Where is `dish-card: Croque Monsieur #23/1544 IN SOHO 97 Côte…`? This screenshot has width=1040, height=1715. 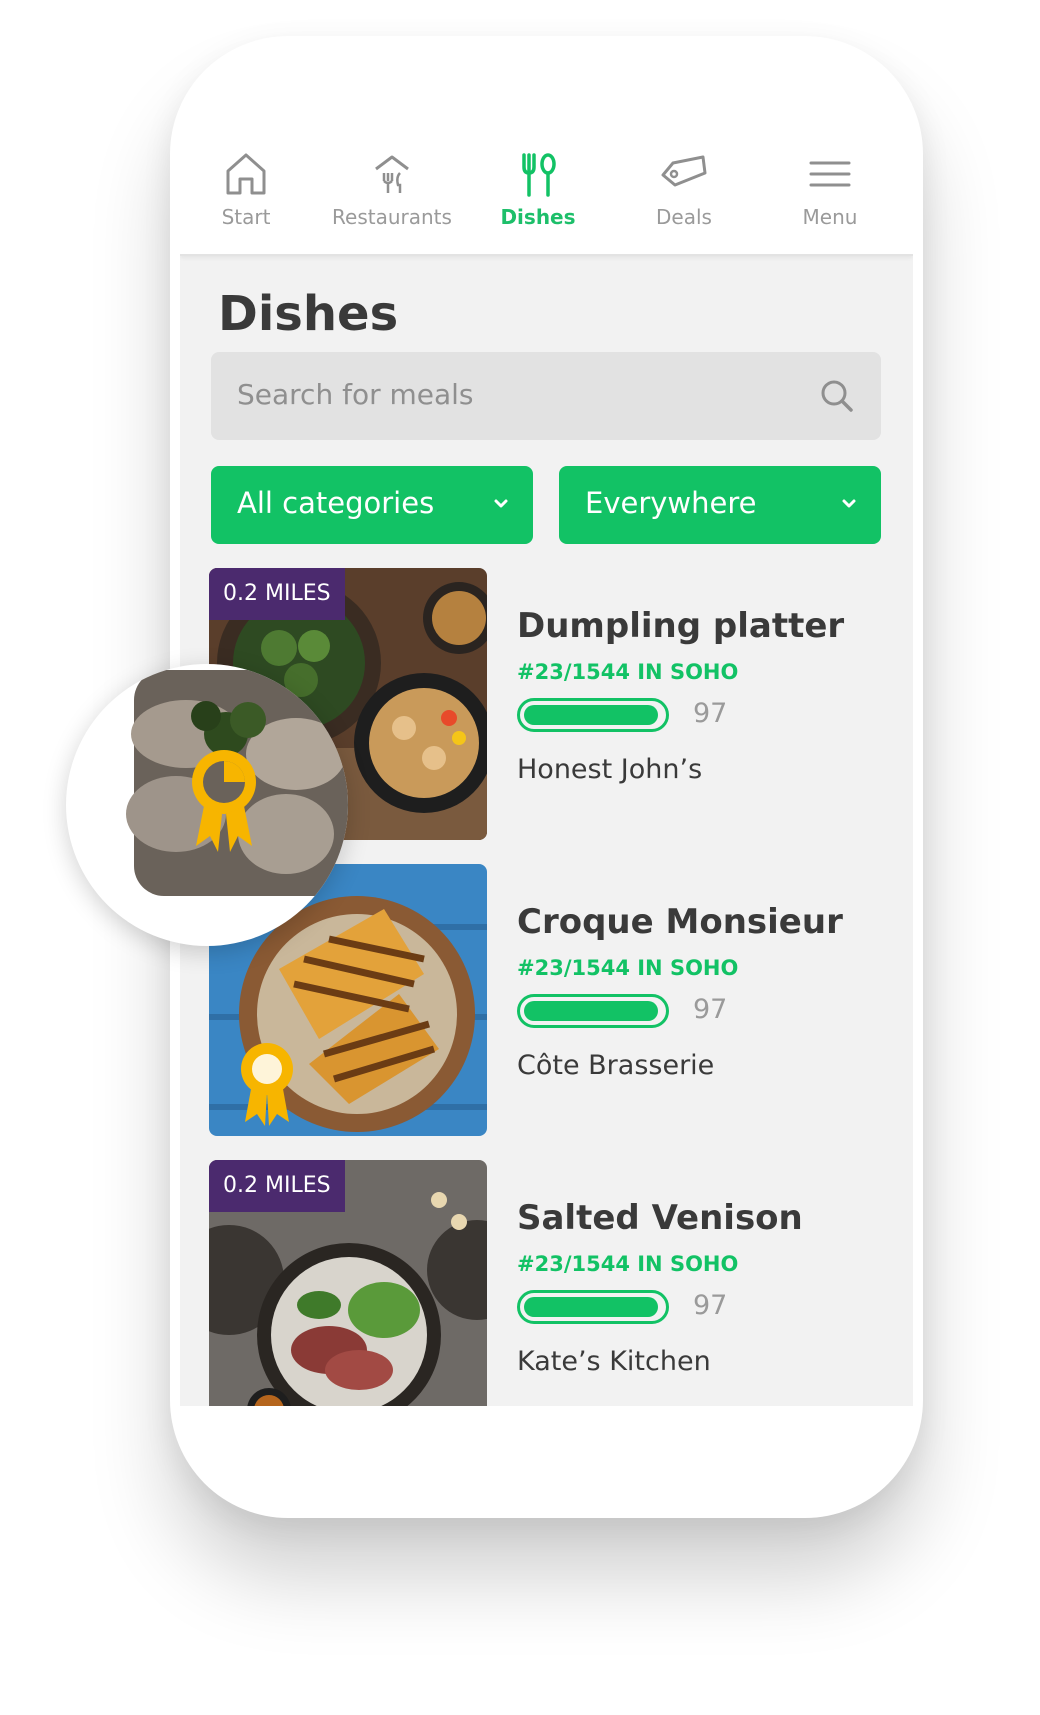
dish-card: Croque Monsieur #23/1544 IN SOHO 97 Côte… is located at coordinates (549, 1000).